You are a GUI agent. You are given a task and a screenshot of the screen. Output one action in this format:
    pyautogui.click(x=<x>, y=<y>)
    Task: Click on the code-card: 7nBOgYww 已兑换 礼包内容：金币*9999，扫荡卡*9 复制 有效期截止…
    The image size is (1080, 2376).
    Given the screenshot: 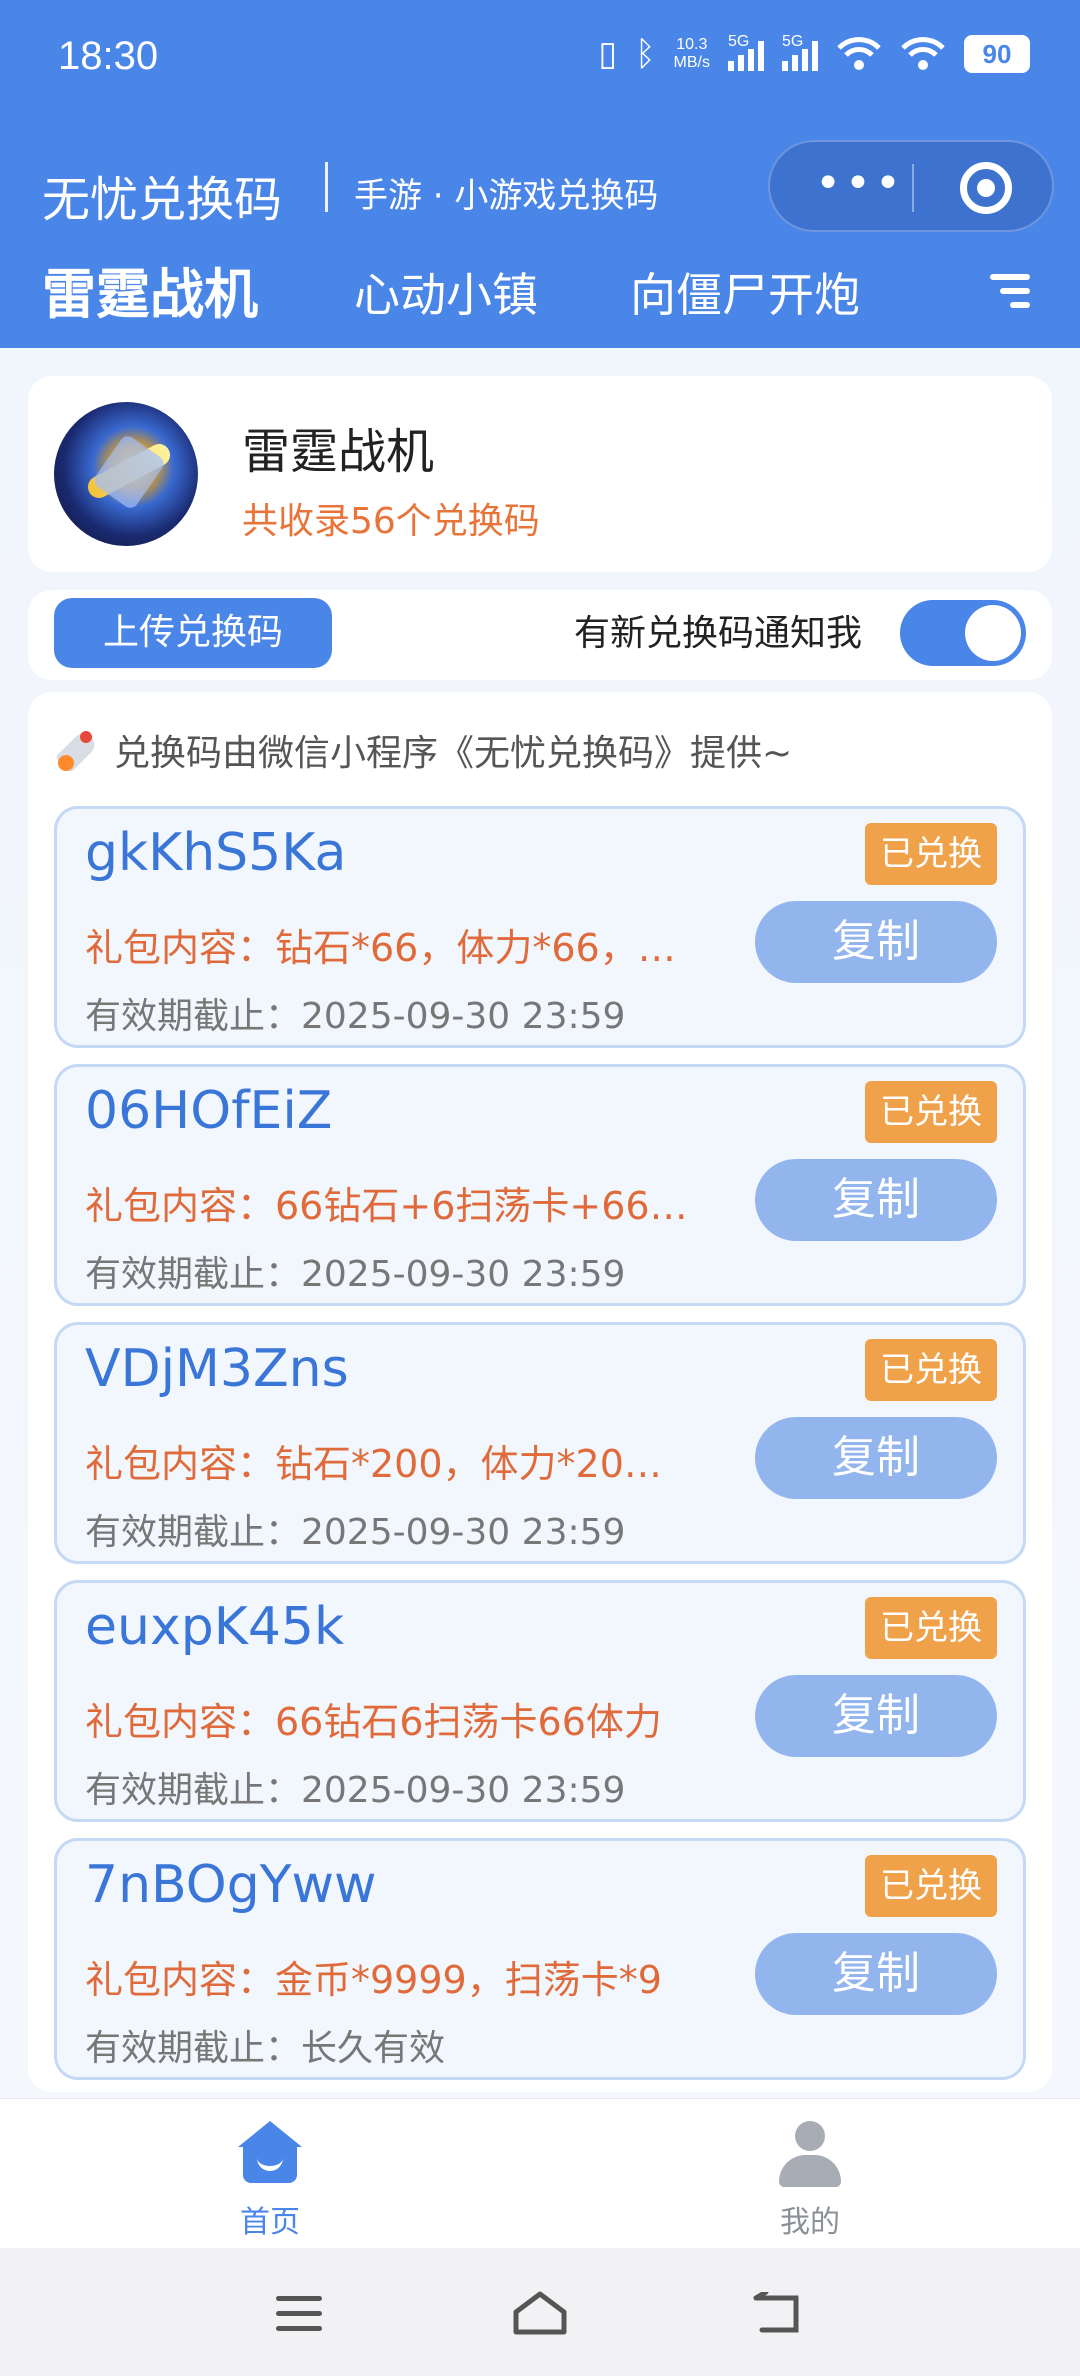 What is the action you would take?
    pyautogui.click(x=540, y=1959)
    